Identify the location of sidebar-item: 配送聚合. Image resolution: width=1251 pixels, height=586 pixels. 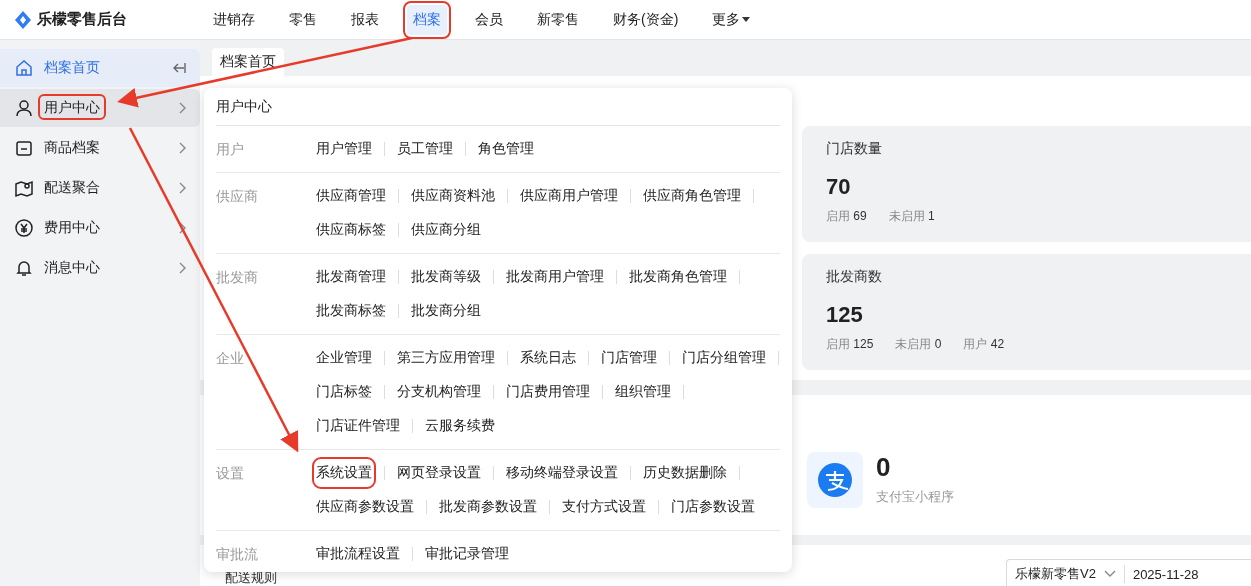
(100, 188).